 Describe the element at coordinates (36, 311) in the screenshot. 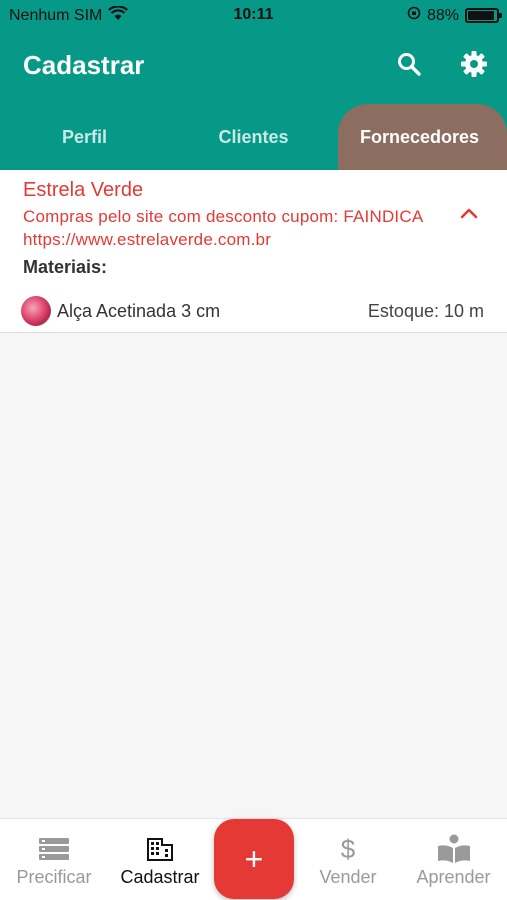

I see `material-thumbnail` at that location.